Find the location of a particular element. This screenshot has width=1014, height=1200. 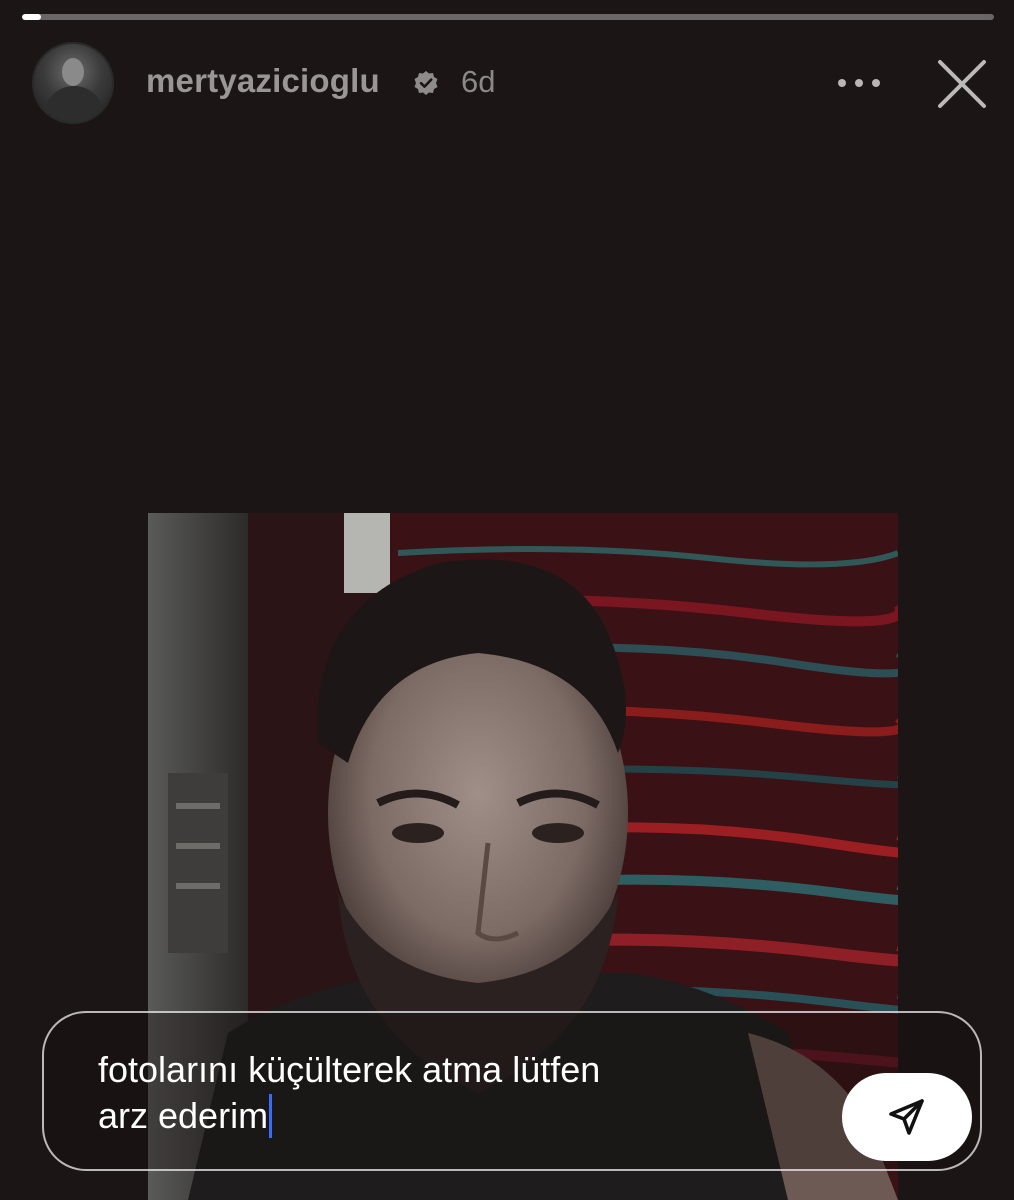

reply-text-line-2-value: arz ederim is located at coordinates (183, 1115).